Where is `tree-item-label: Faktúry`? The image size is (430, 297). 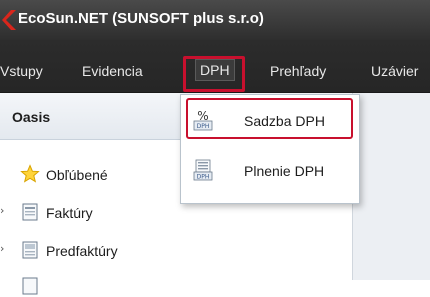 tree-item-label: Faktúry is located at coordinates (69, 213).